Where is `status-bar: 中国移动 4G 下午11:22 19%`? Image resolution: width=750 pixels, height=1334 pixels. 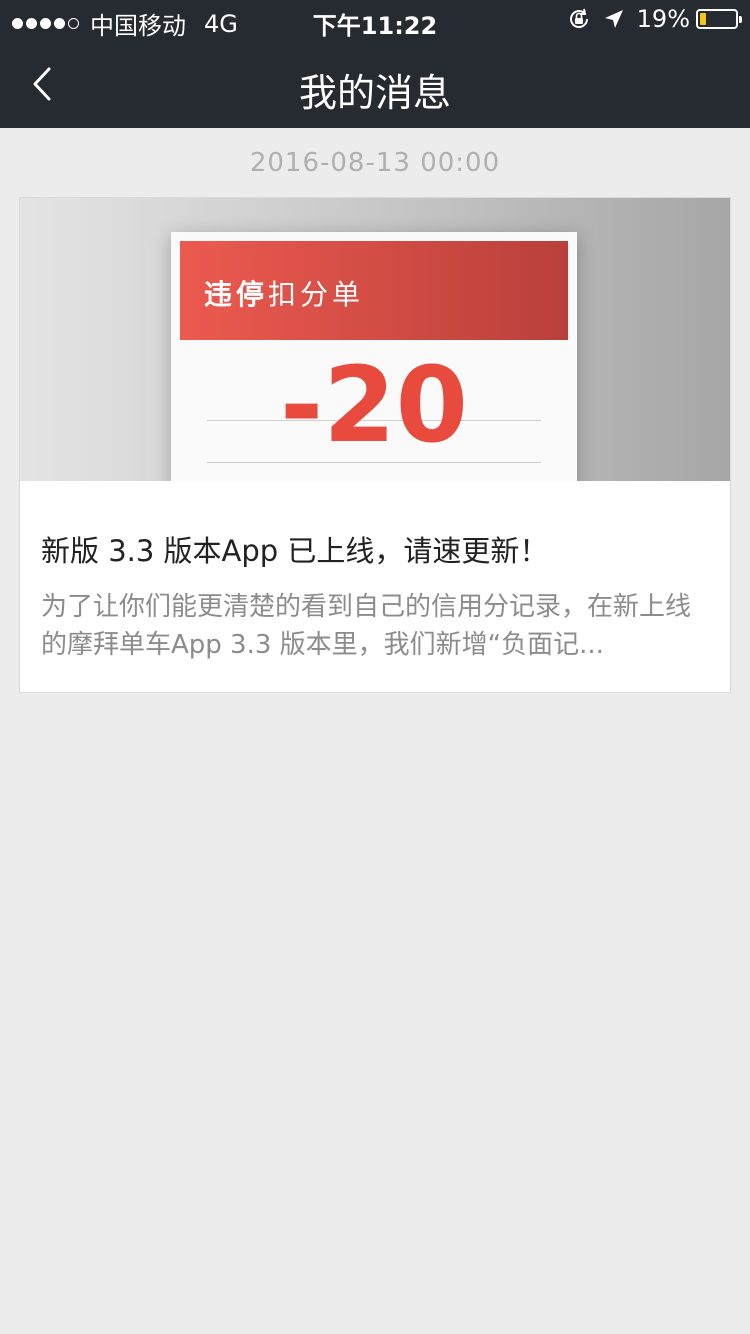
status-bar: 中国移动 4G 下午11:22 19% is located at coordinates (375, 20).